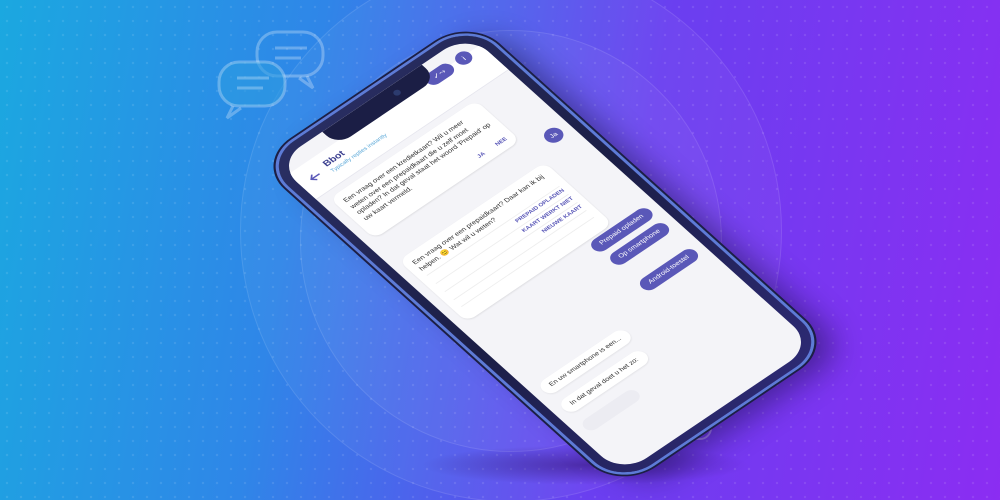 Image resolution: width=1000 pixels, height=500 pixels. What do you see at coordinates (397, 92) in the screenshot?
I see `camera-icon` at bounding box center [397, 92].